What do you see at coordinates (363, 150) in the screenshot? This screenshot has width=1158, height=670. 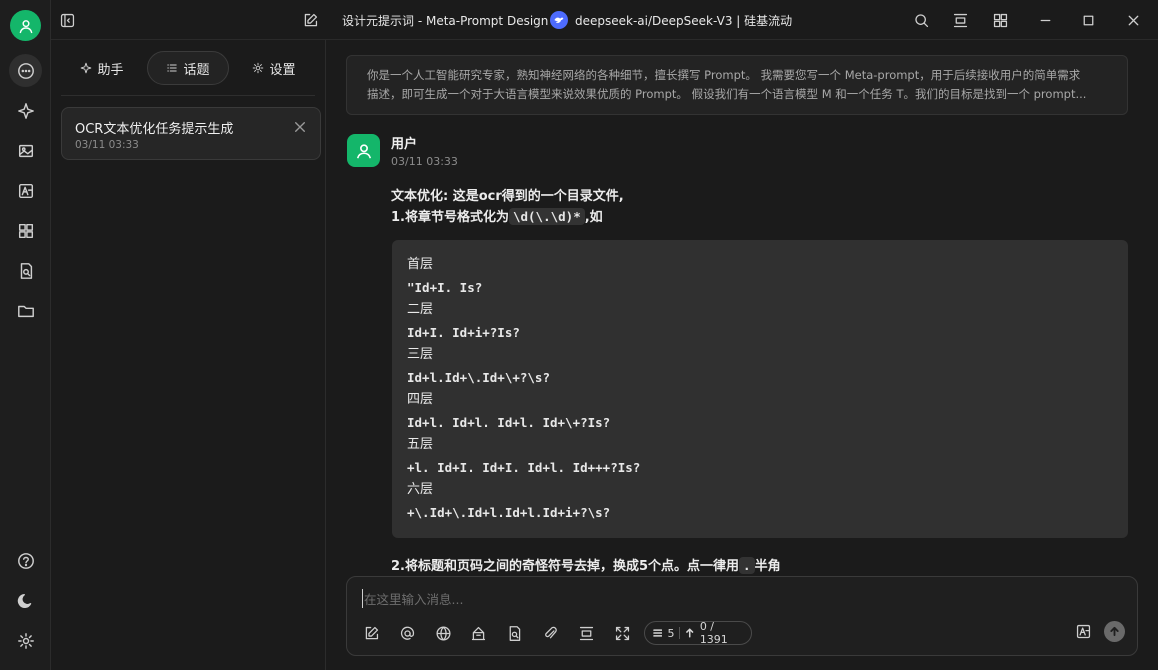 I see `message-avatar` at bounding box center [363, 150].